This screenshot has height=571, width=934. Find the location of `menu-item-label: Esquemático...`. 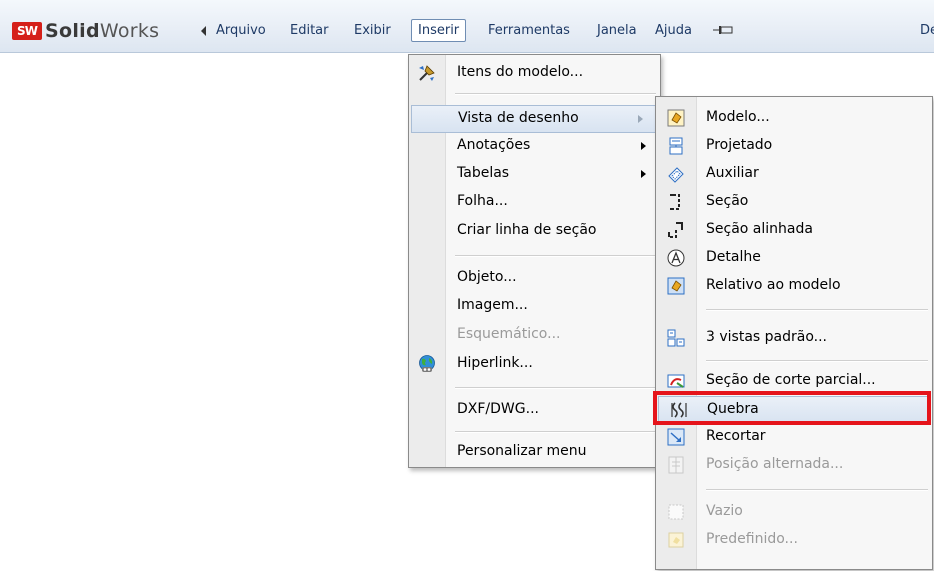

menu-item-label: Esquemático... is located at coordinates (509, 334).